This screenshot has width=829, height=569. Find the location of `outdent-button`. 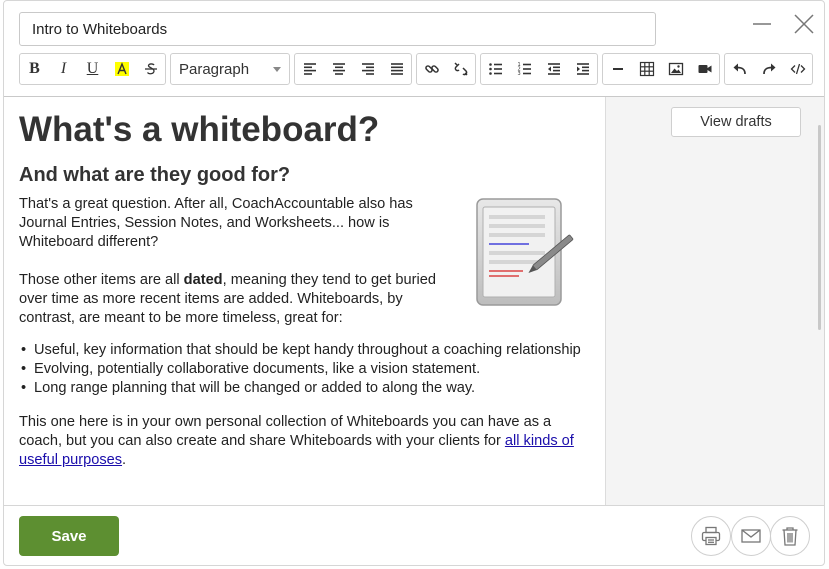

outdent-button is located at coordinates (553, 69).